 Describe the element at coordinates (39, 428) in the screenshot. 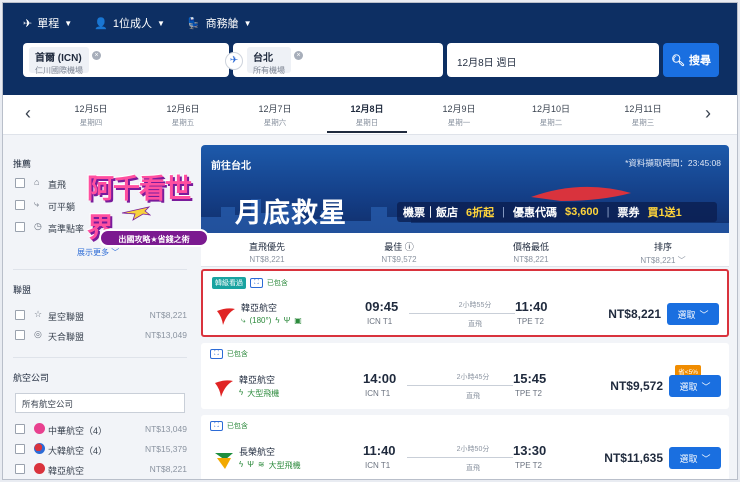

I see `china-airlines-logo-icon` at that location.